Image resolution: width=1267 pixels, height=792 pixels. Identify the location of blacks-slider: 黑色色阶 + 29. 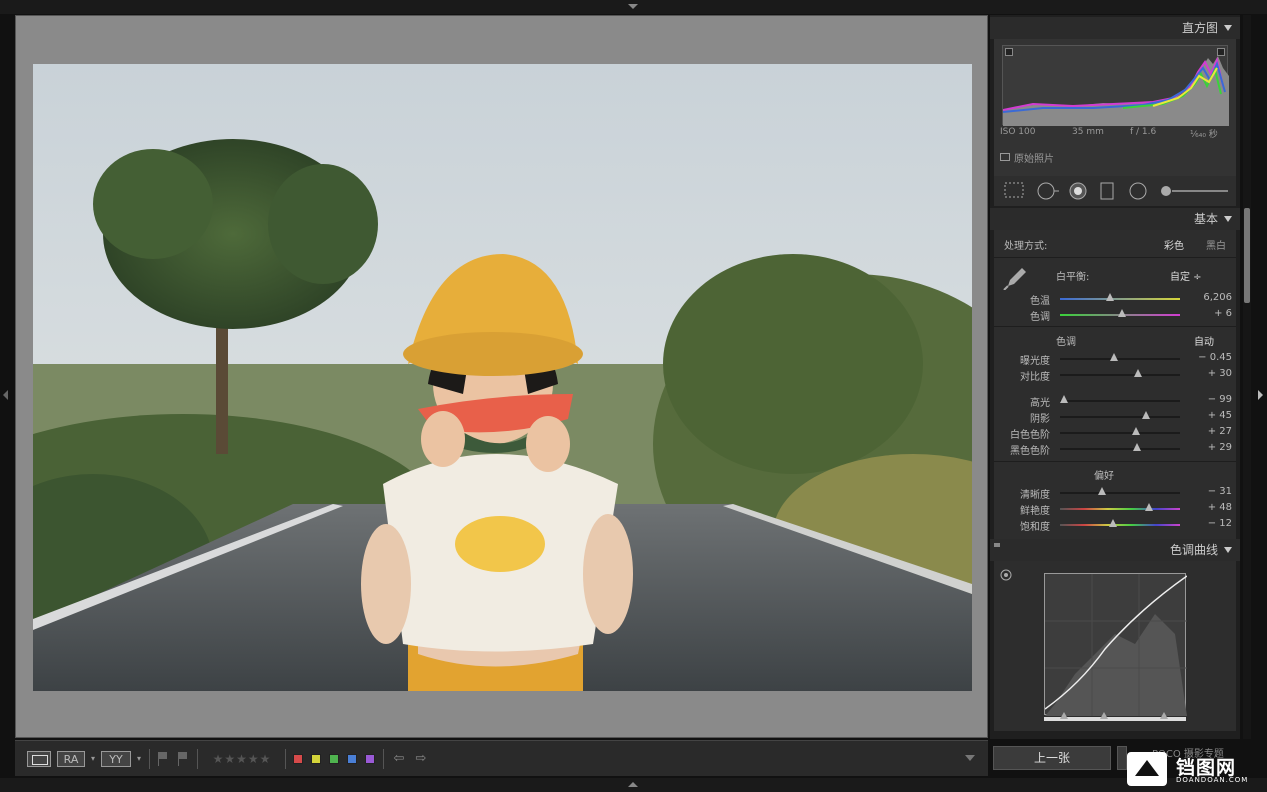
(1115, 448).